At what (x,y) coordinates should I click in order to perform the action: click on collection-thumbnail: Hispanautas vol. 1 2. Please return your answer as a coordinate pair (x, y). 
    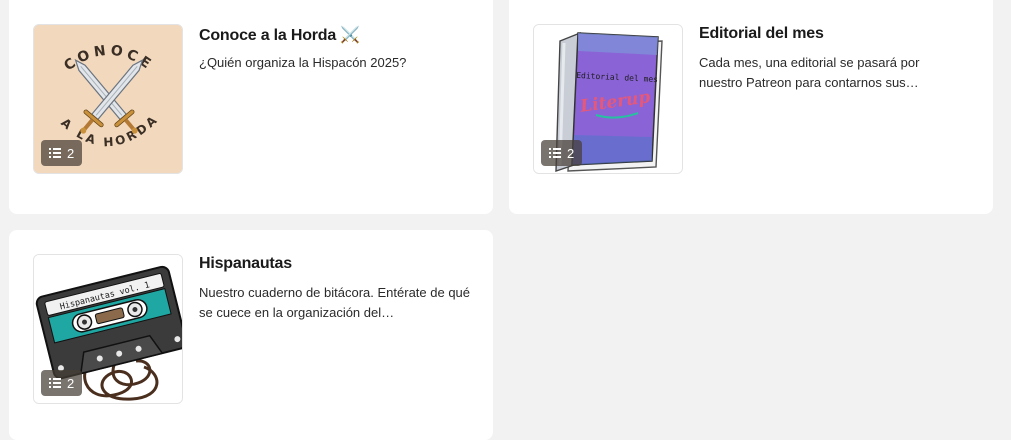
    Looking at the image, I should click on (108, 329).